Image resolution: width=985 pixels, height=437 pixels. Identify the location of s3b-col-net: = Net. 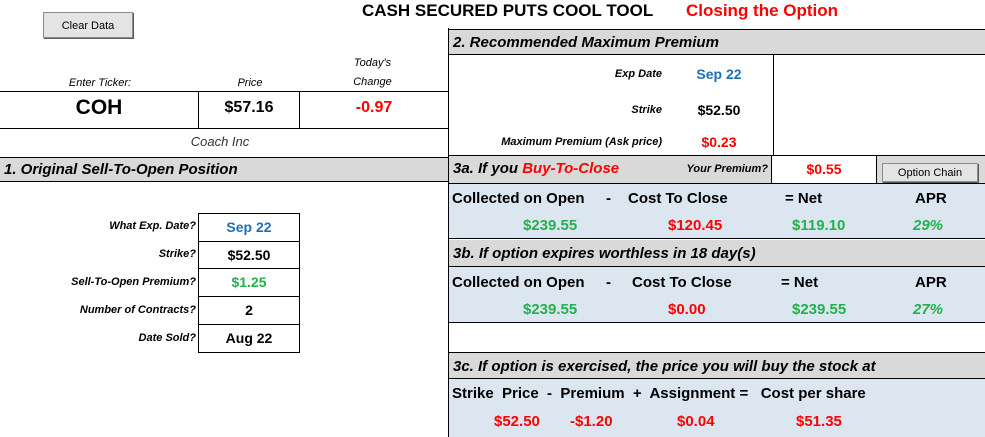
(800, 282).